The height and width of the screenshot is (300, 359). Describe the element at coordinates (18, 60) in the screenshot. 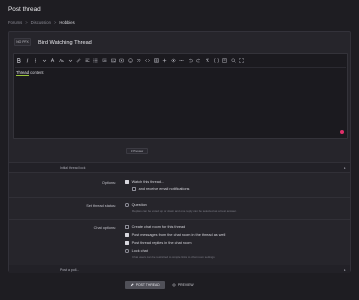

I see `bold-icon` at that location.